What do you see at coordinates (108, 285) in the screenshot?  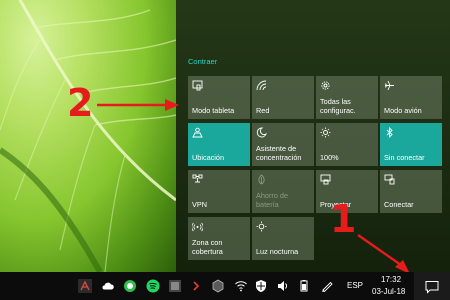 I see `cloud-icon` at bounding box center [108, 285].